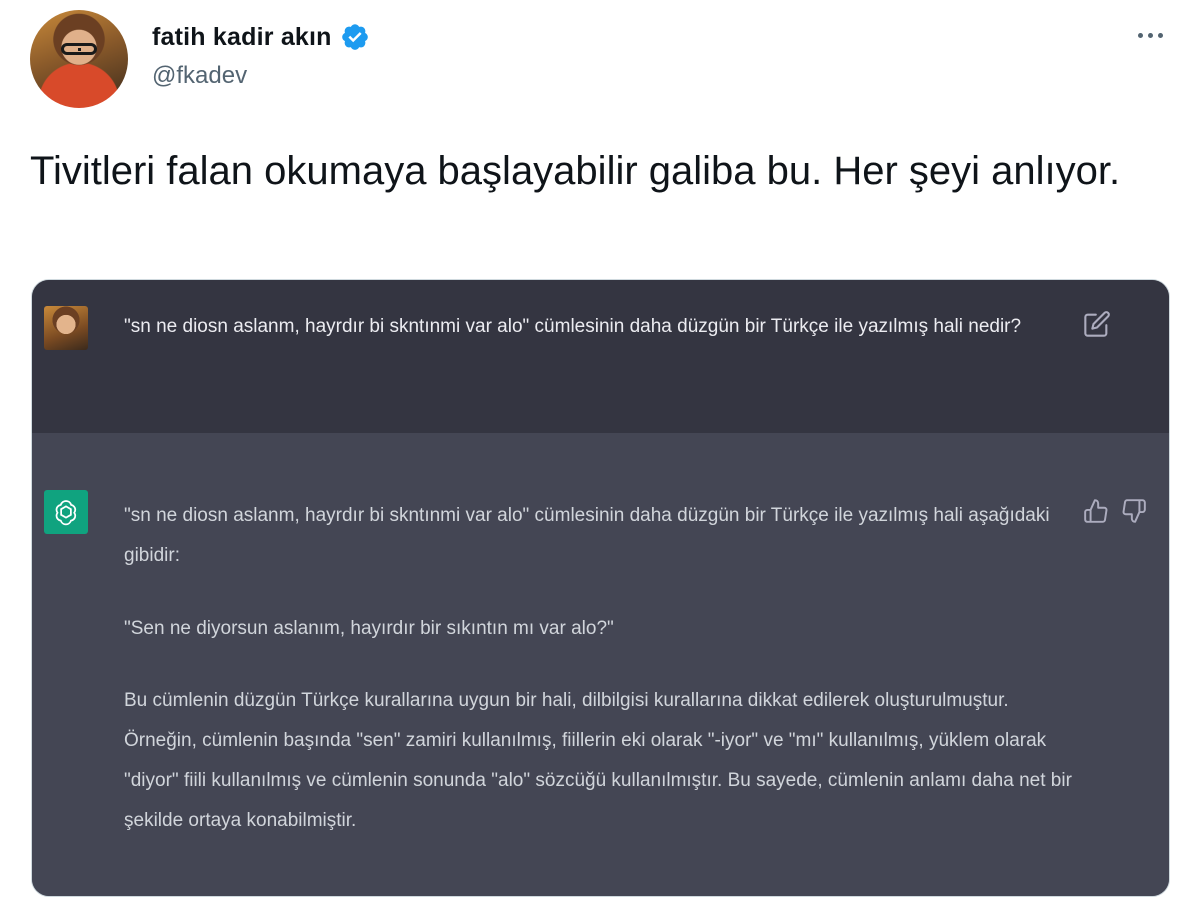 The height and width of the screenshot is (907, 1200). Describe the element at coordinates (1150, 35) in the screenshot. I see `more-horizontal-icon` at that location.